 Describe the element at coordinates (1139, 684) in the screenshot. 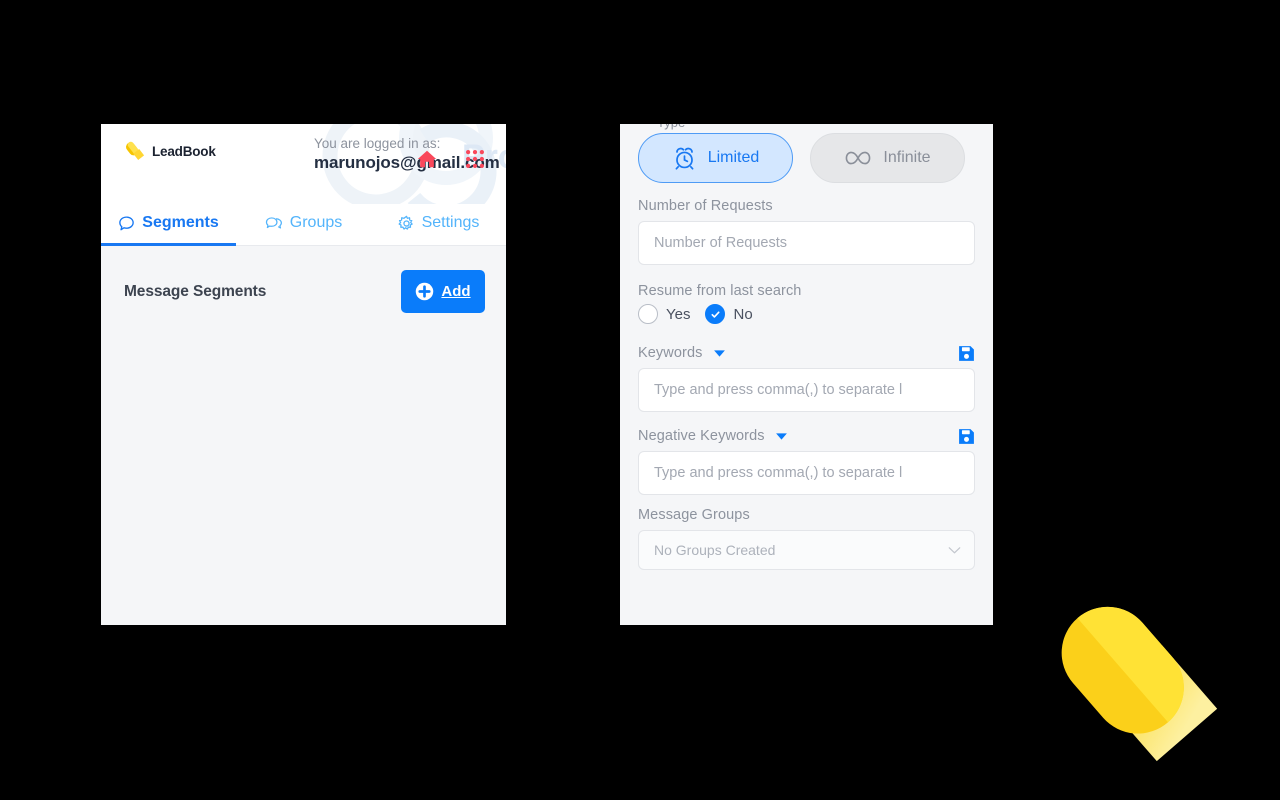

I see `leadbook-logo-mark` at that location.